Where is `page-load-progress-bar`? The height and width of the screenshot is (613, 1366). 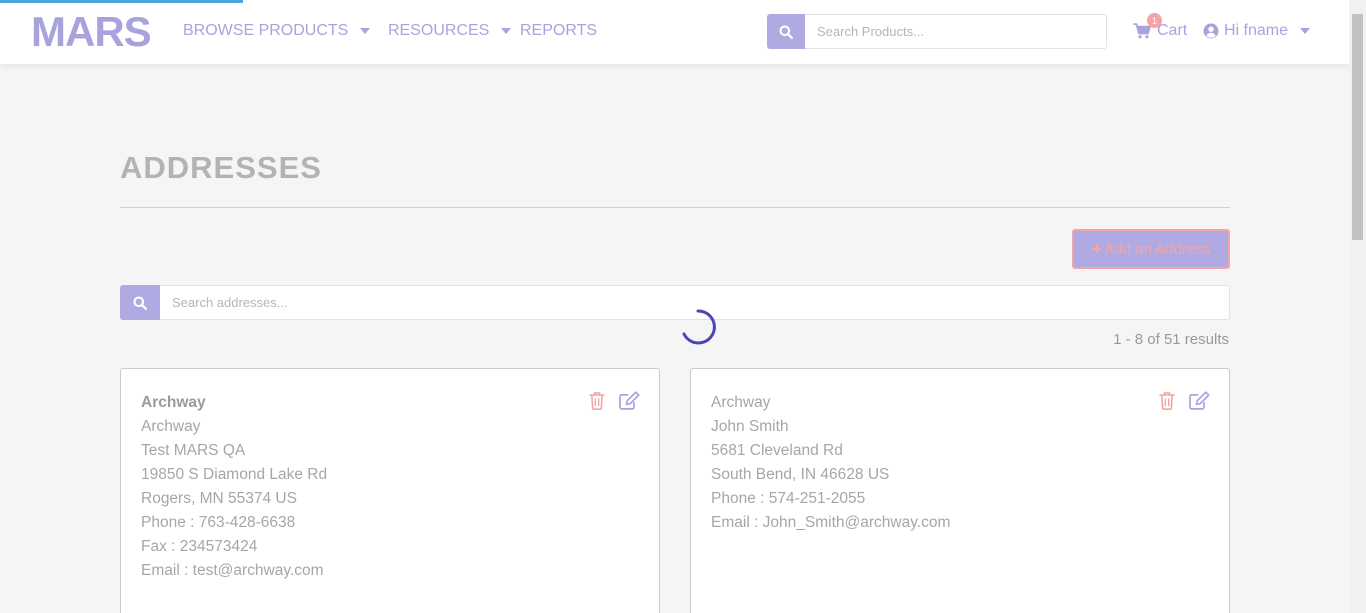
page-load-progress-bar is located at coordinates (121, 1).